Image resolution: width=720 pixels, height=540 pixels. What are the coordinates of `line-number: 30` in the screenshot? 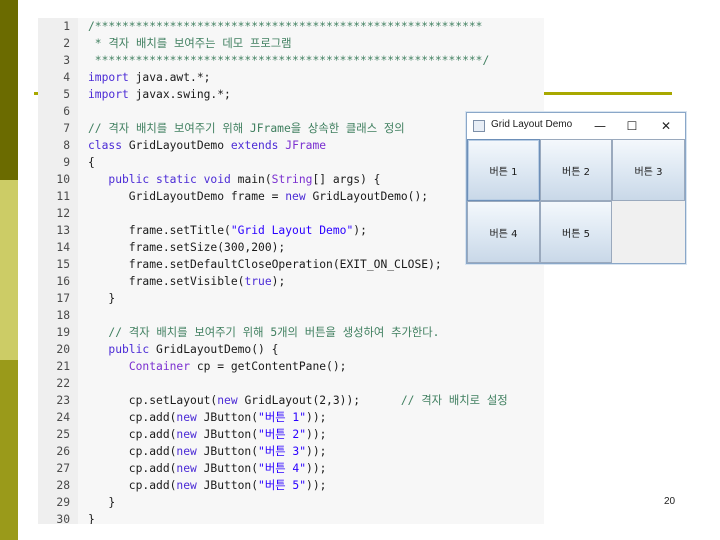 It's located at (63, 518).